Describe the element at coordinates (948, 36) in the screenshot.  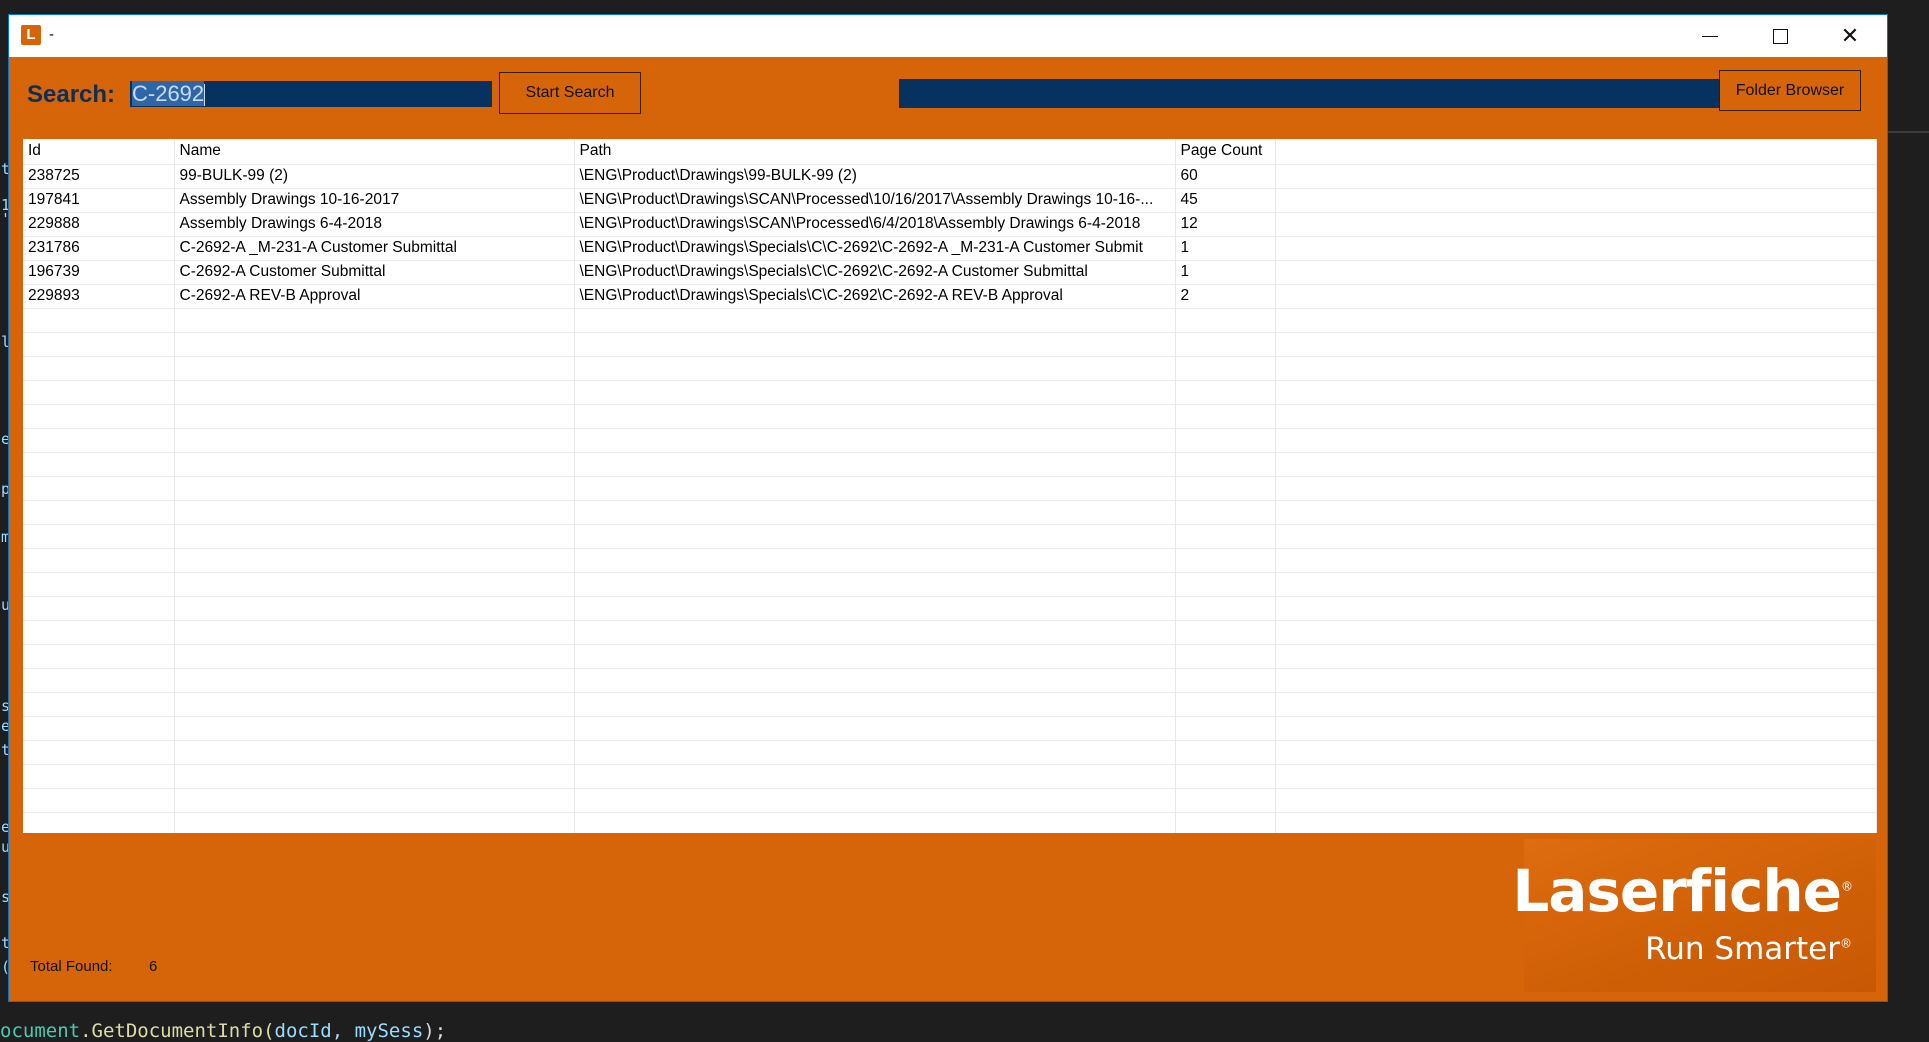
I see `title-bar: L - ✕` at that location.